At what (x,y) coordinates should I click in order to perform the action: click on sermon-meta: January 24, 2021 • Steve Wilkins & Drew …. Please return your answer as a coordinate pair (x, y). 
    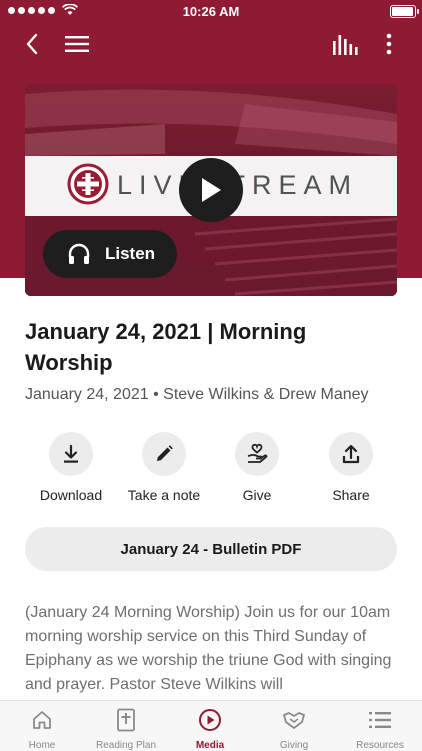
    Looking at the image, I should click on (197, 394).